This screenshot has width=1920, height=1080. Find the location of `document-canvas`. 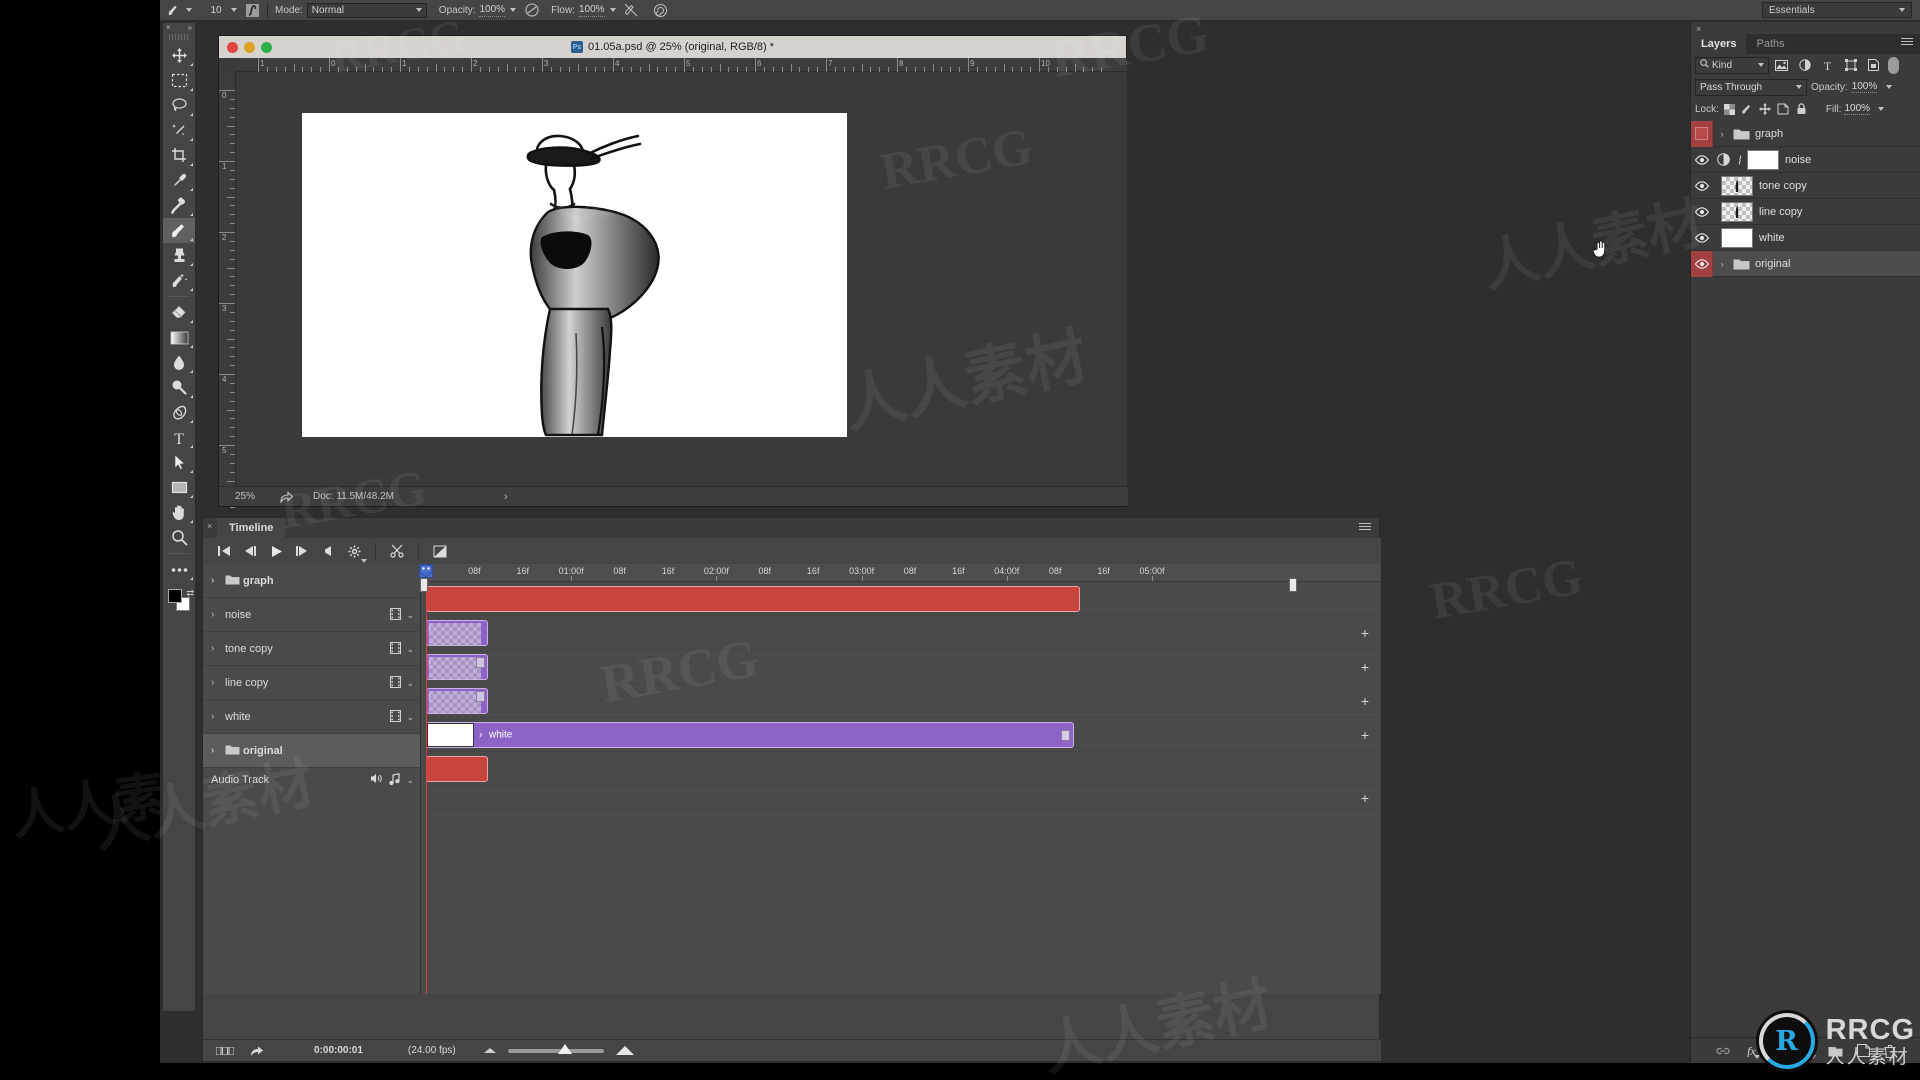

document-canvas is located at coordinates (574, 275).